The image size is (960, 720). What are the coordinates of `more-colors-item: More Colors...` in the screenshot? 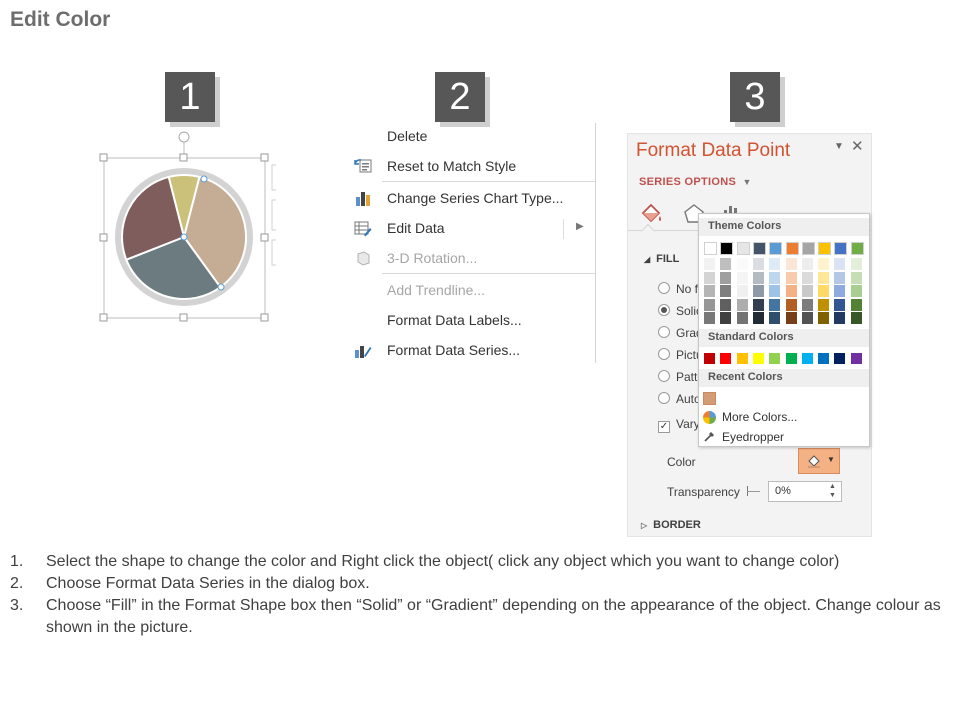 It's located at (759, 417).